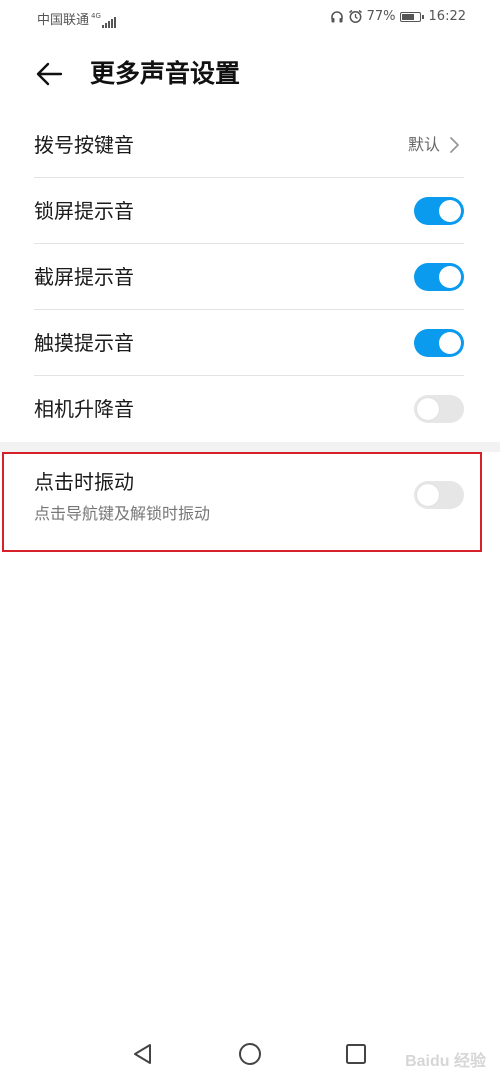 The height and width of the screenshot is (1083, 500). I want to click on screenshot-sound-label: 截屏提示音, so click(84, 277).